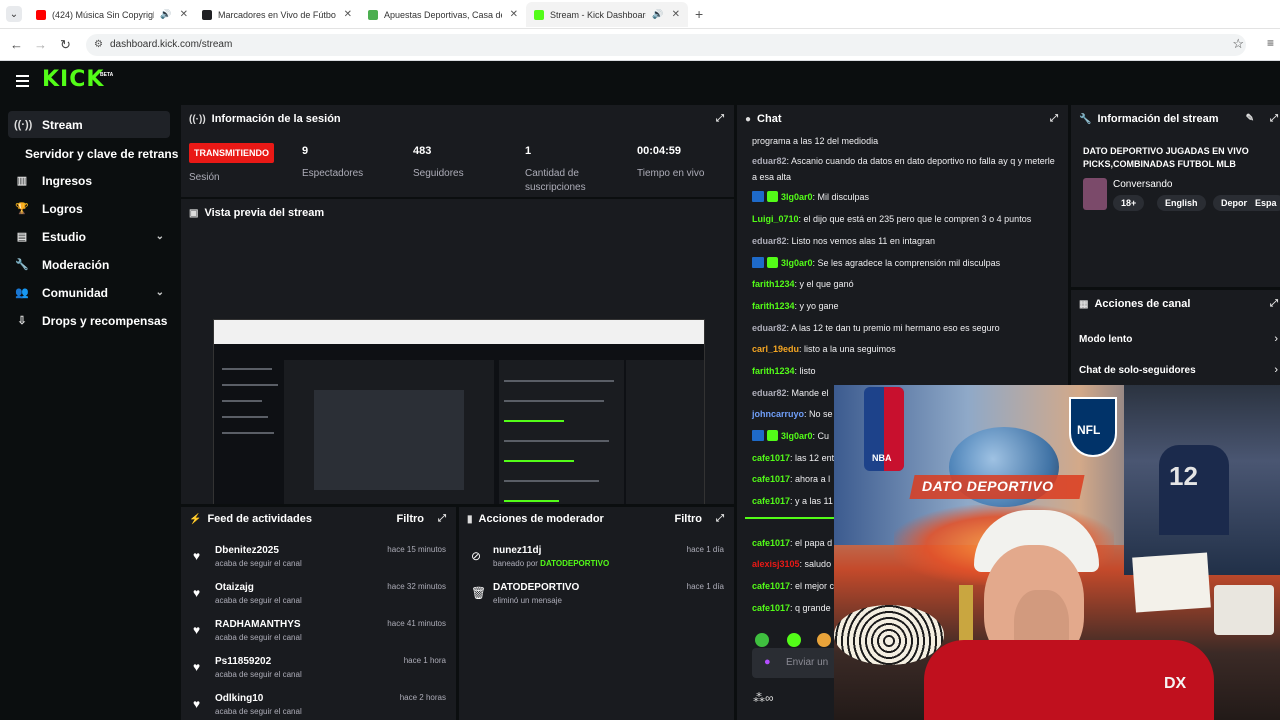  Describe the element at coordinates (22, 81) in the screenshot. I see `hamburger-menu-icon` at that location.